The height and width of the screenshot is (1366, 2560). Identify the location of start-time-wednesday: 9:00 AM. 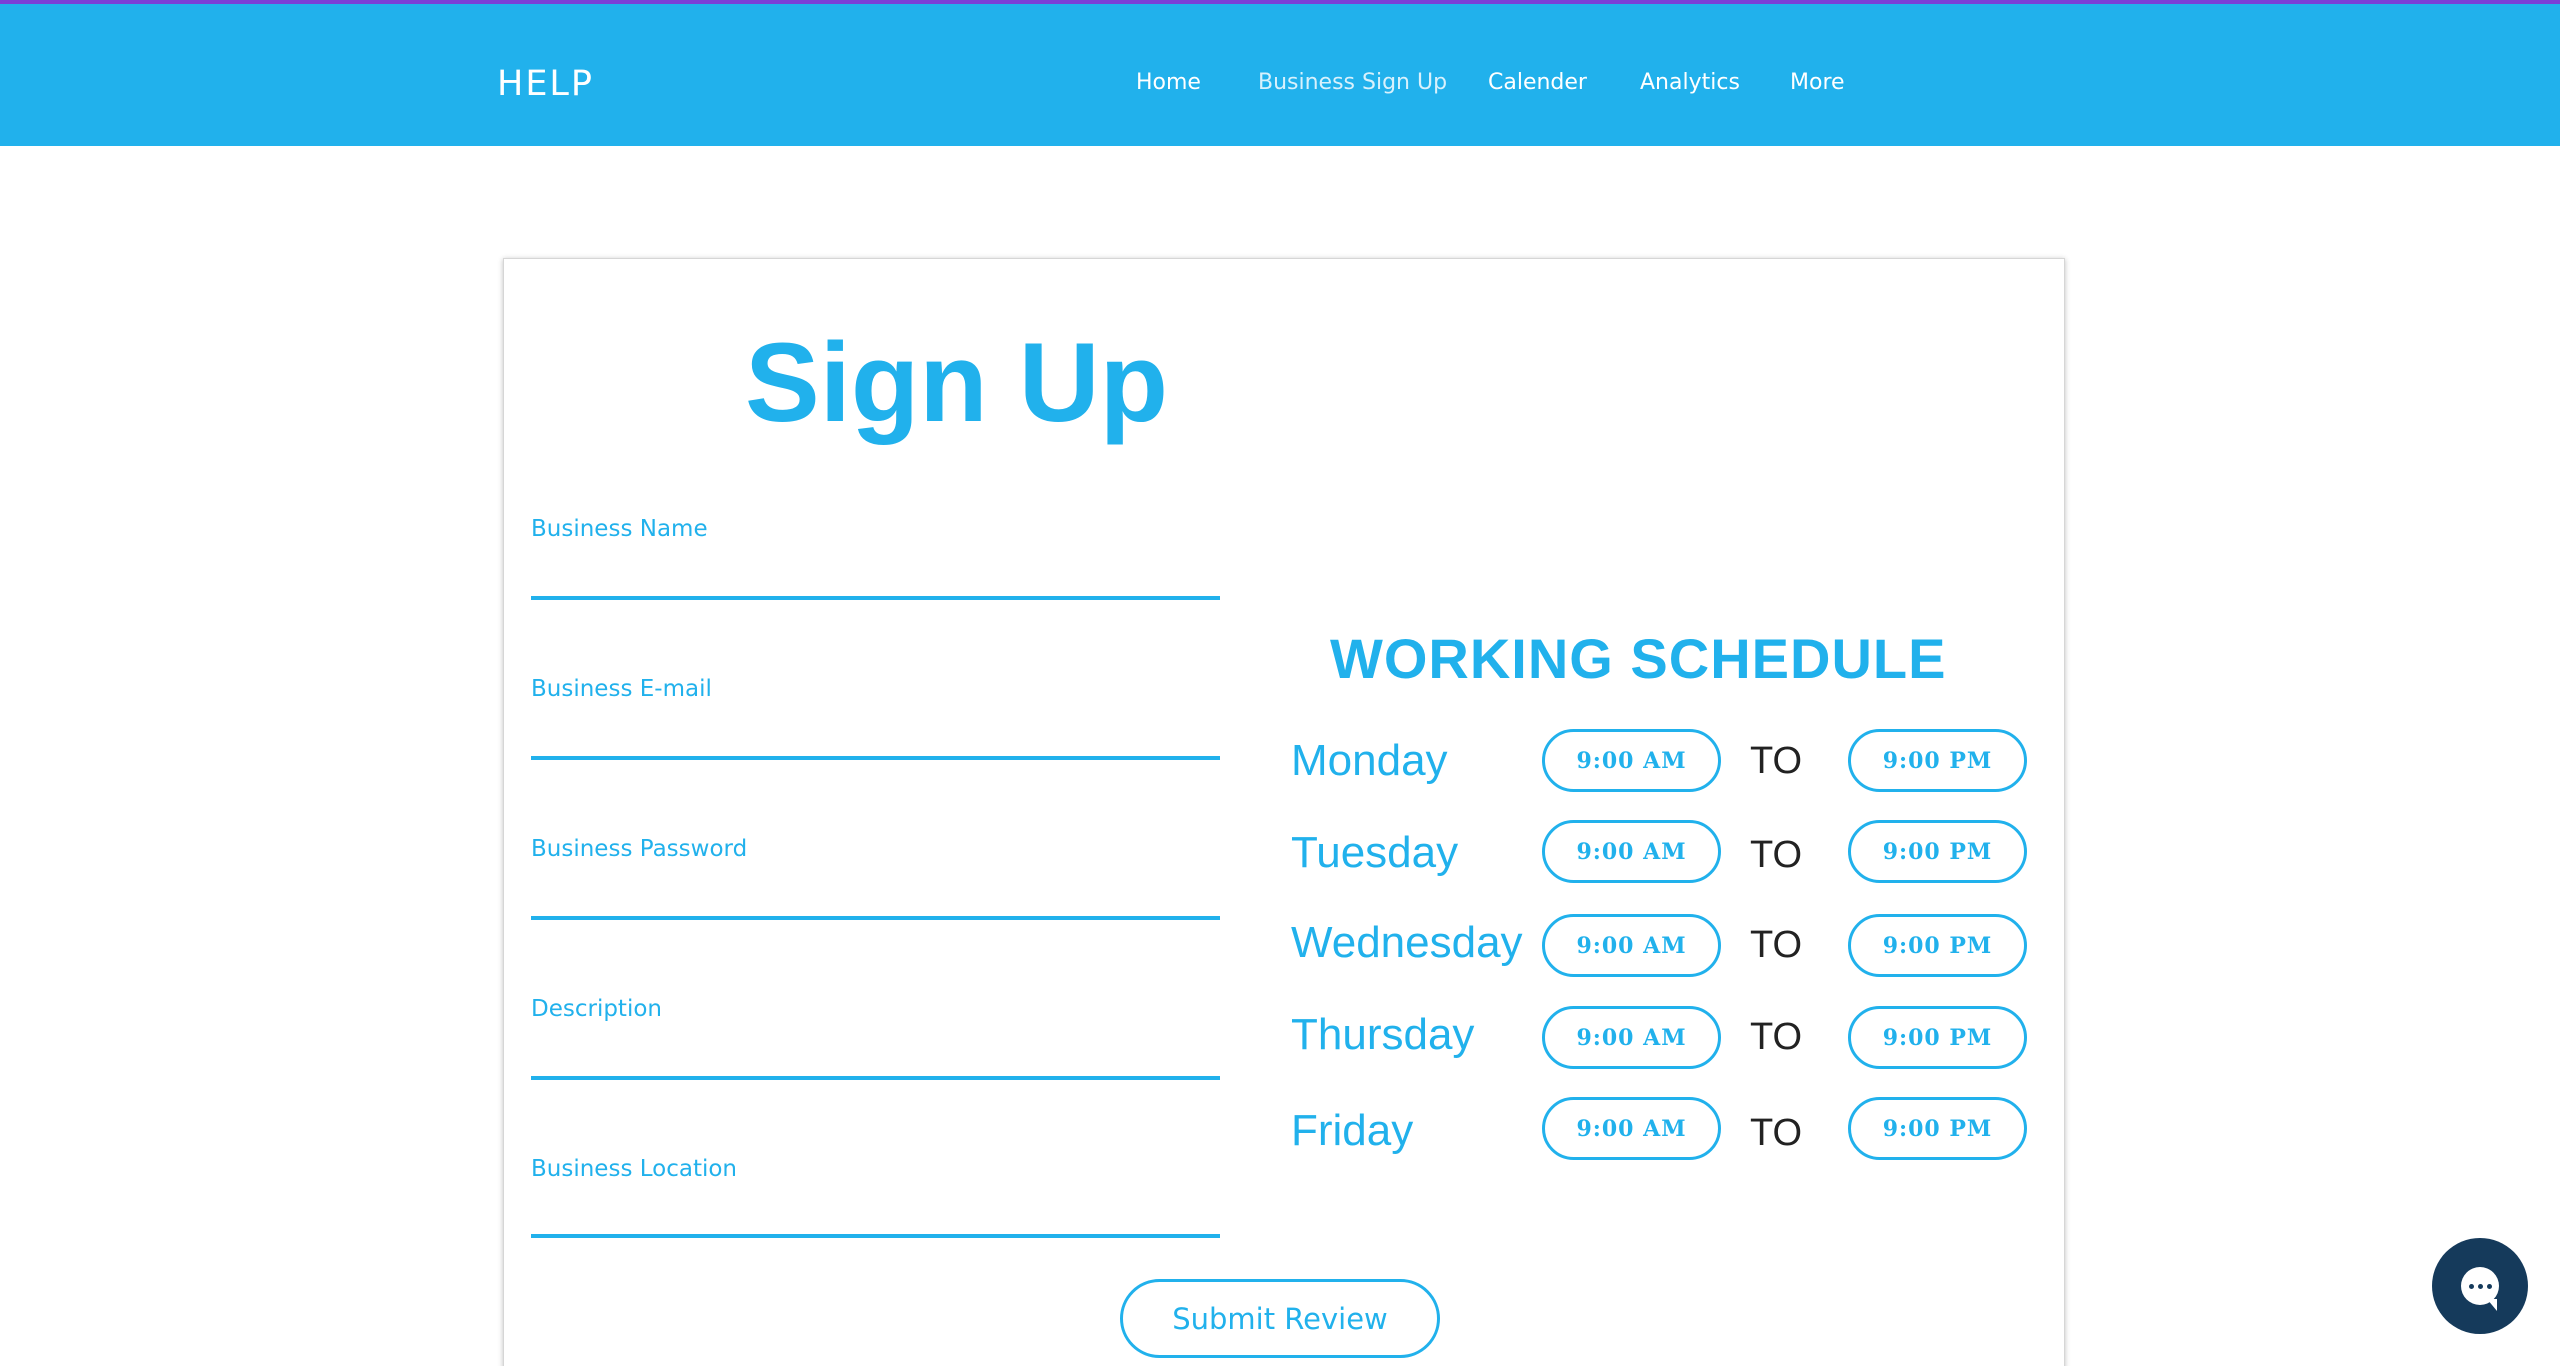
(1631, 945).